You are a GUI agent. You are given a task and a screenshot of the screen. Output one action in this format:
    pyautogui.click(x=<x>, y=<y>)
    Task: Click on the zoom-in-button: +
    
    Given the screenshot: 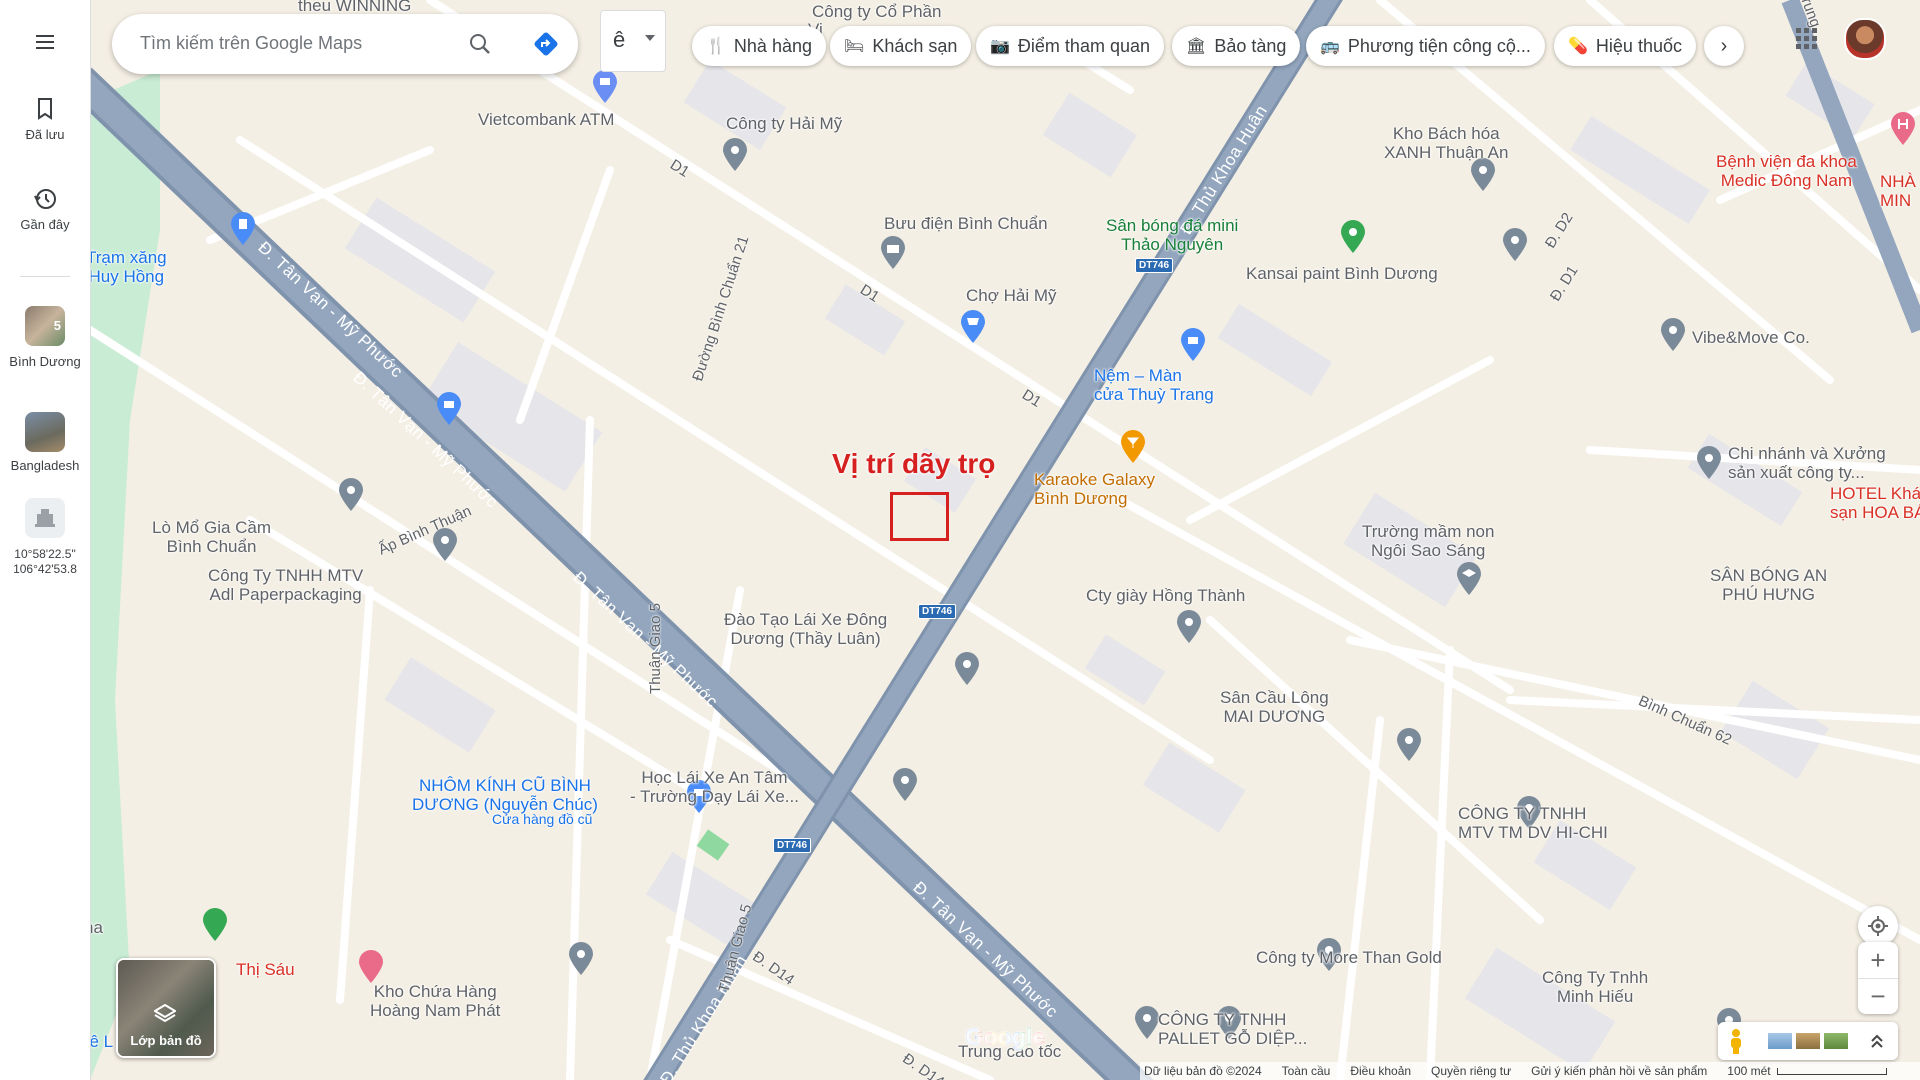 What is the action you would take?
    pyautogui.click(x=1878, y=961)
    